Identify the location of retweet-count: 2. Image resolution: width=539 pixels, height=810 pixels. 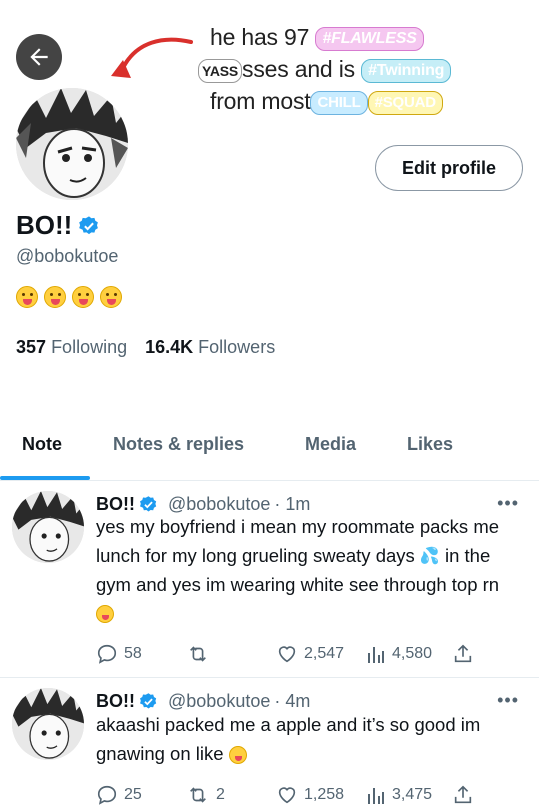
(220, 794).